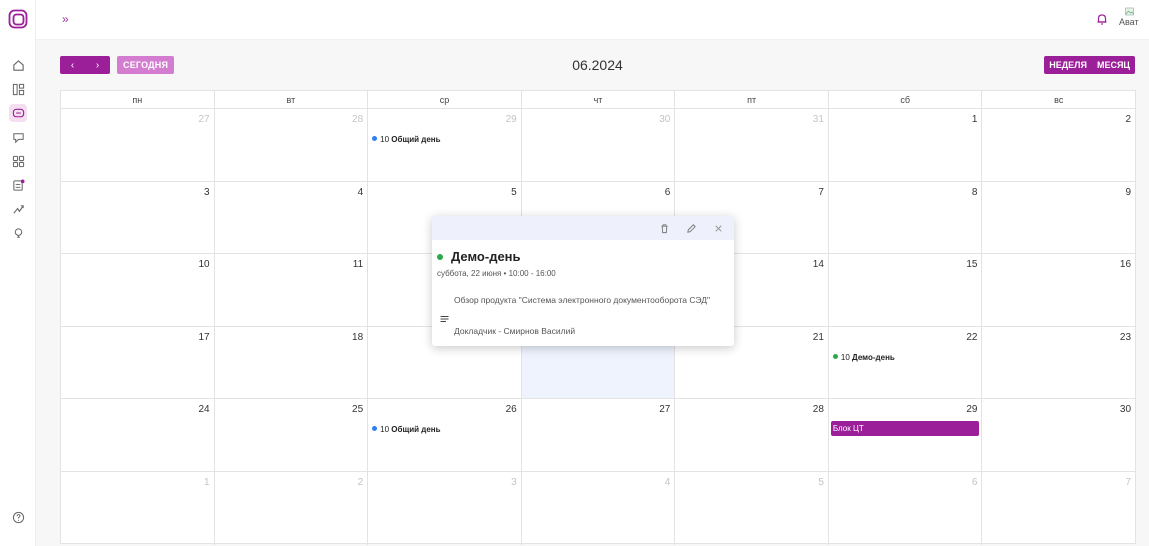 This screenshot has width=1149, height=546. Describe the element at coordinates (1059, 100) in the screenshot. I see `weekday-label: вс` at that location.